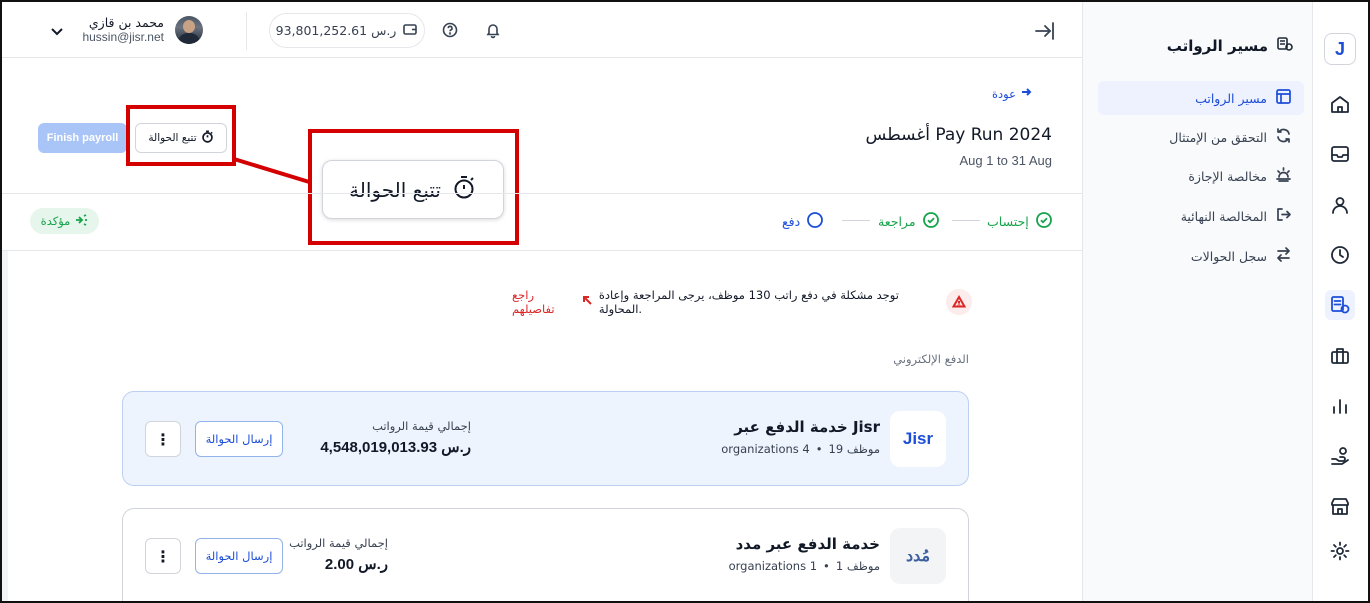  What do you see at coordinates (918, 556) in the screenshot?
I see `provider-logo: مُدد` at bounding box center [918, 556].